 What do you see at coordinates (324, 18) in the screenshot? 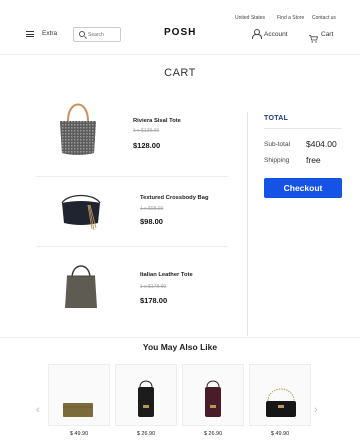
I see `util-link-contact: Contact us` at bounding box center [324, 18].